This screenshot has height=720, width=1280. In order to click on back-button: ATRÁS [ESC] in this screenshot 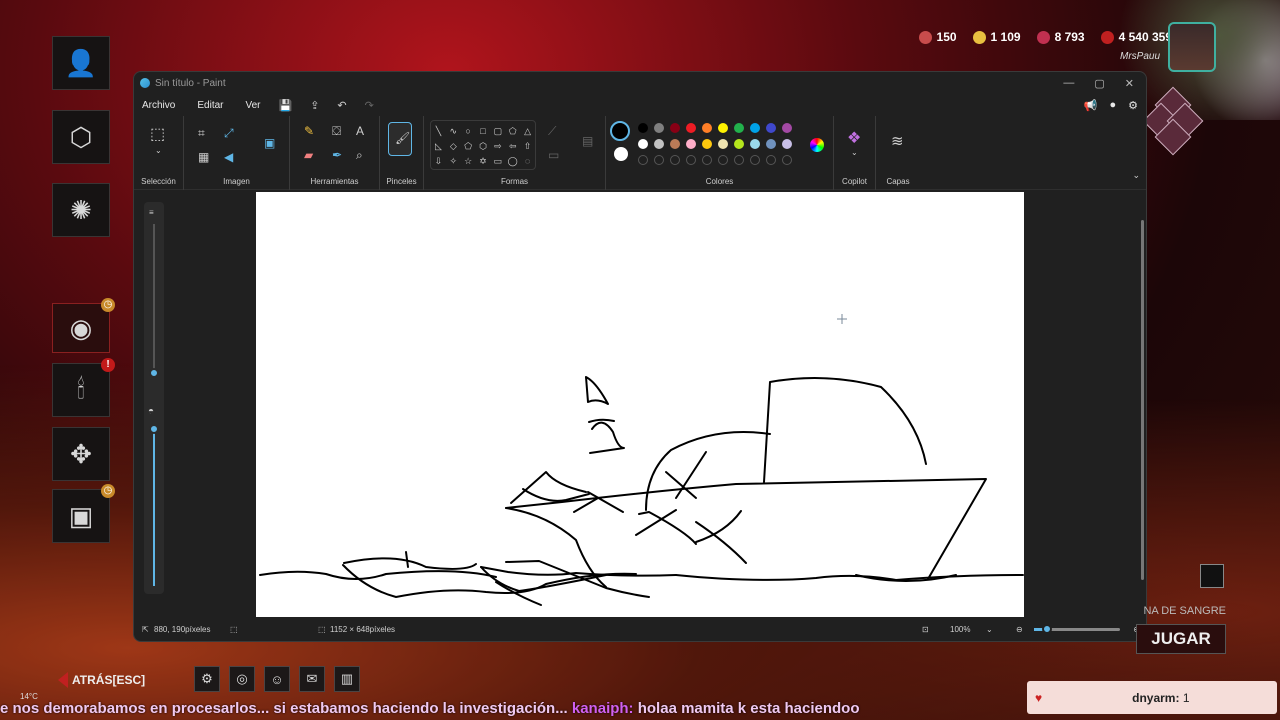, I will do `click(109, 680)`.